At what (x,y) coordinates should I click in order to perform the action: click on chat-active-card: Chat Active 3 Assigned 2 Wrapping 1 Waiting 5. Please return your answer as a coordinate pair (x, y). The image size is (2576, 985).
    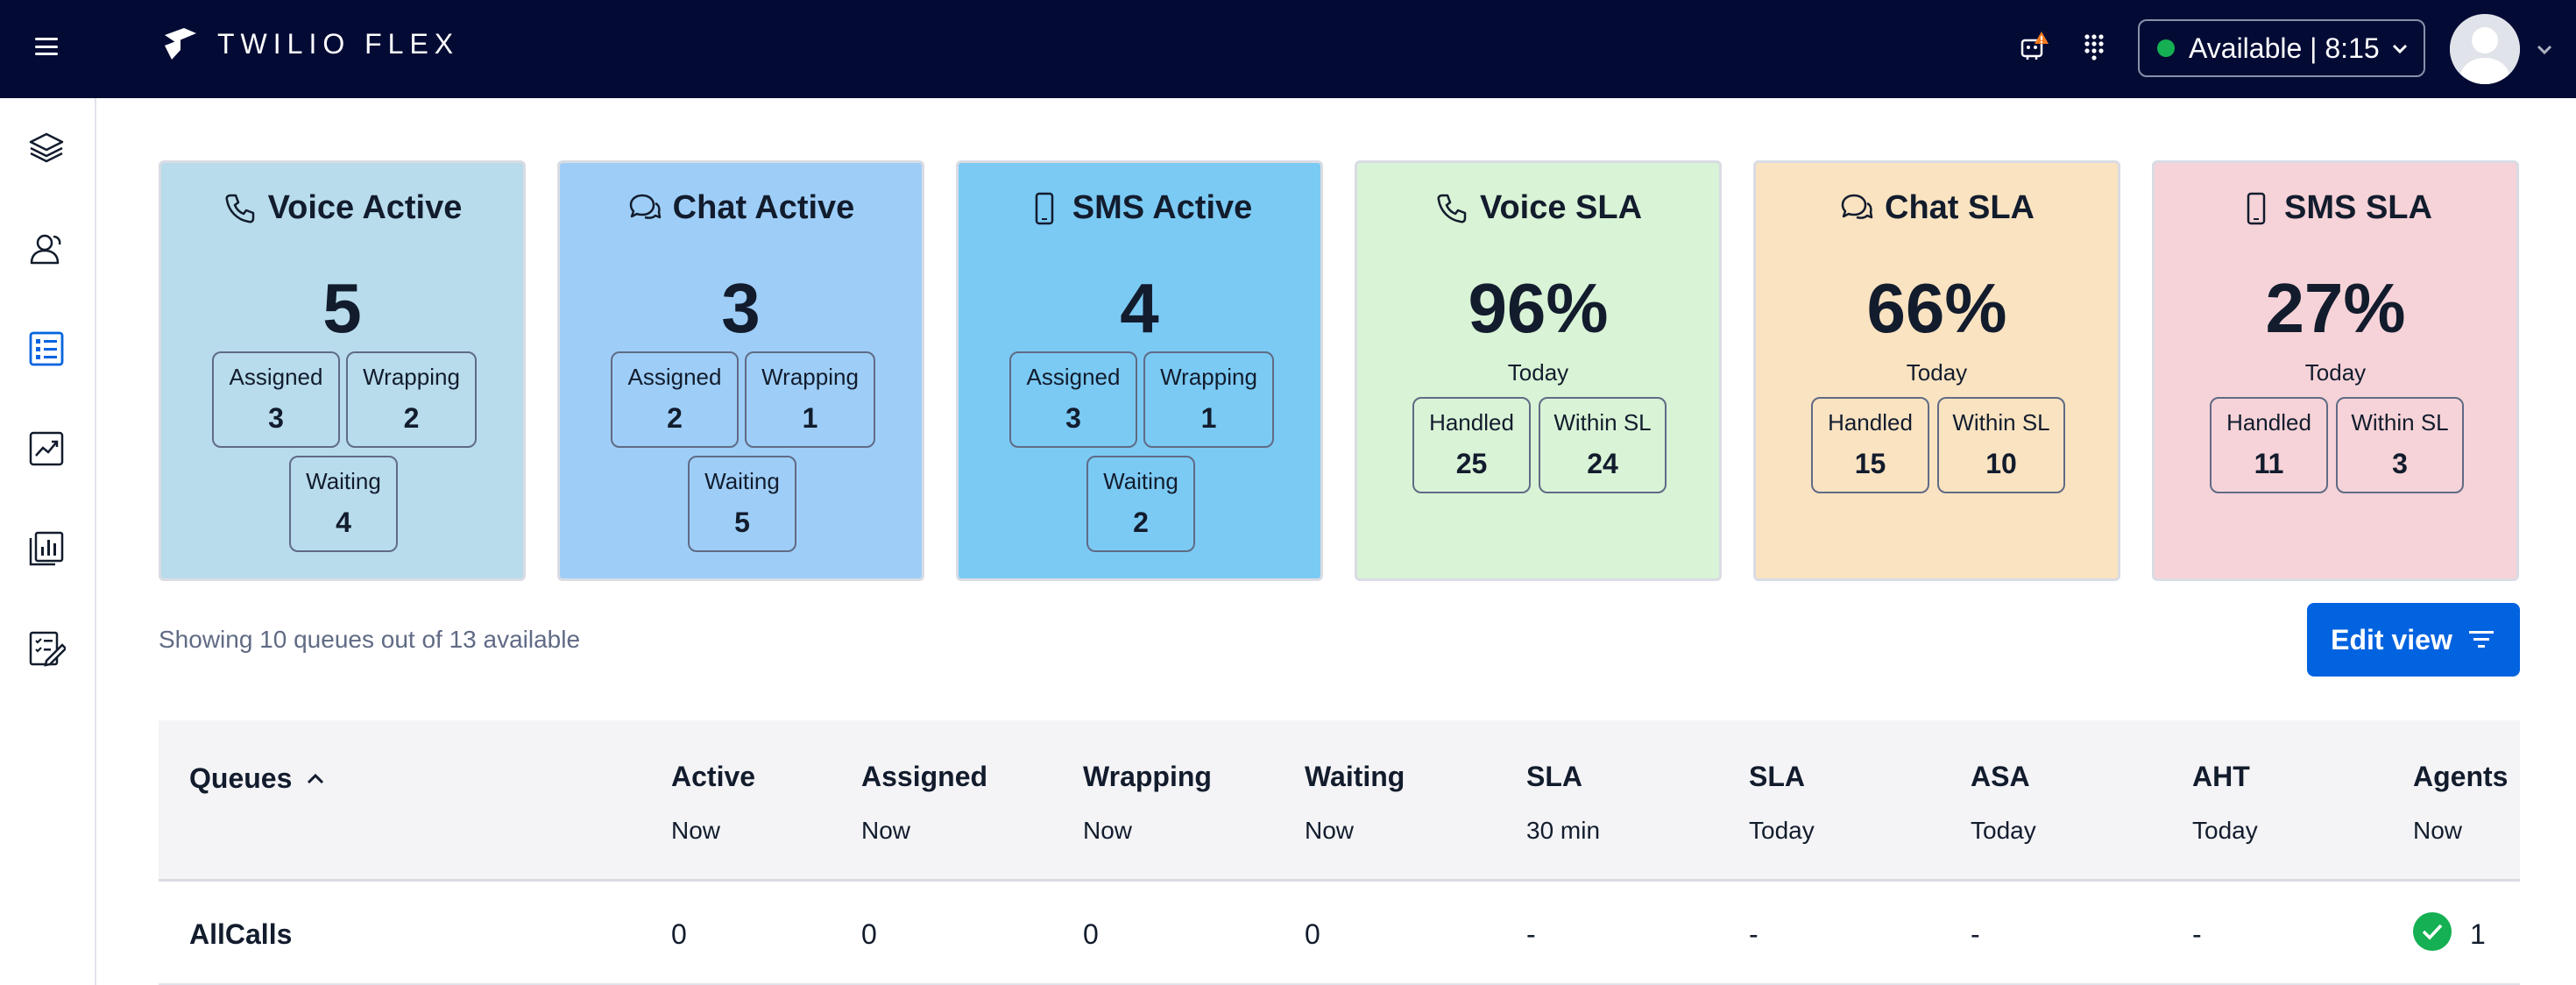
    Looking at the image, I should click on (740, 370).